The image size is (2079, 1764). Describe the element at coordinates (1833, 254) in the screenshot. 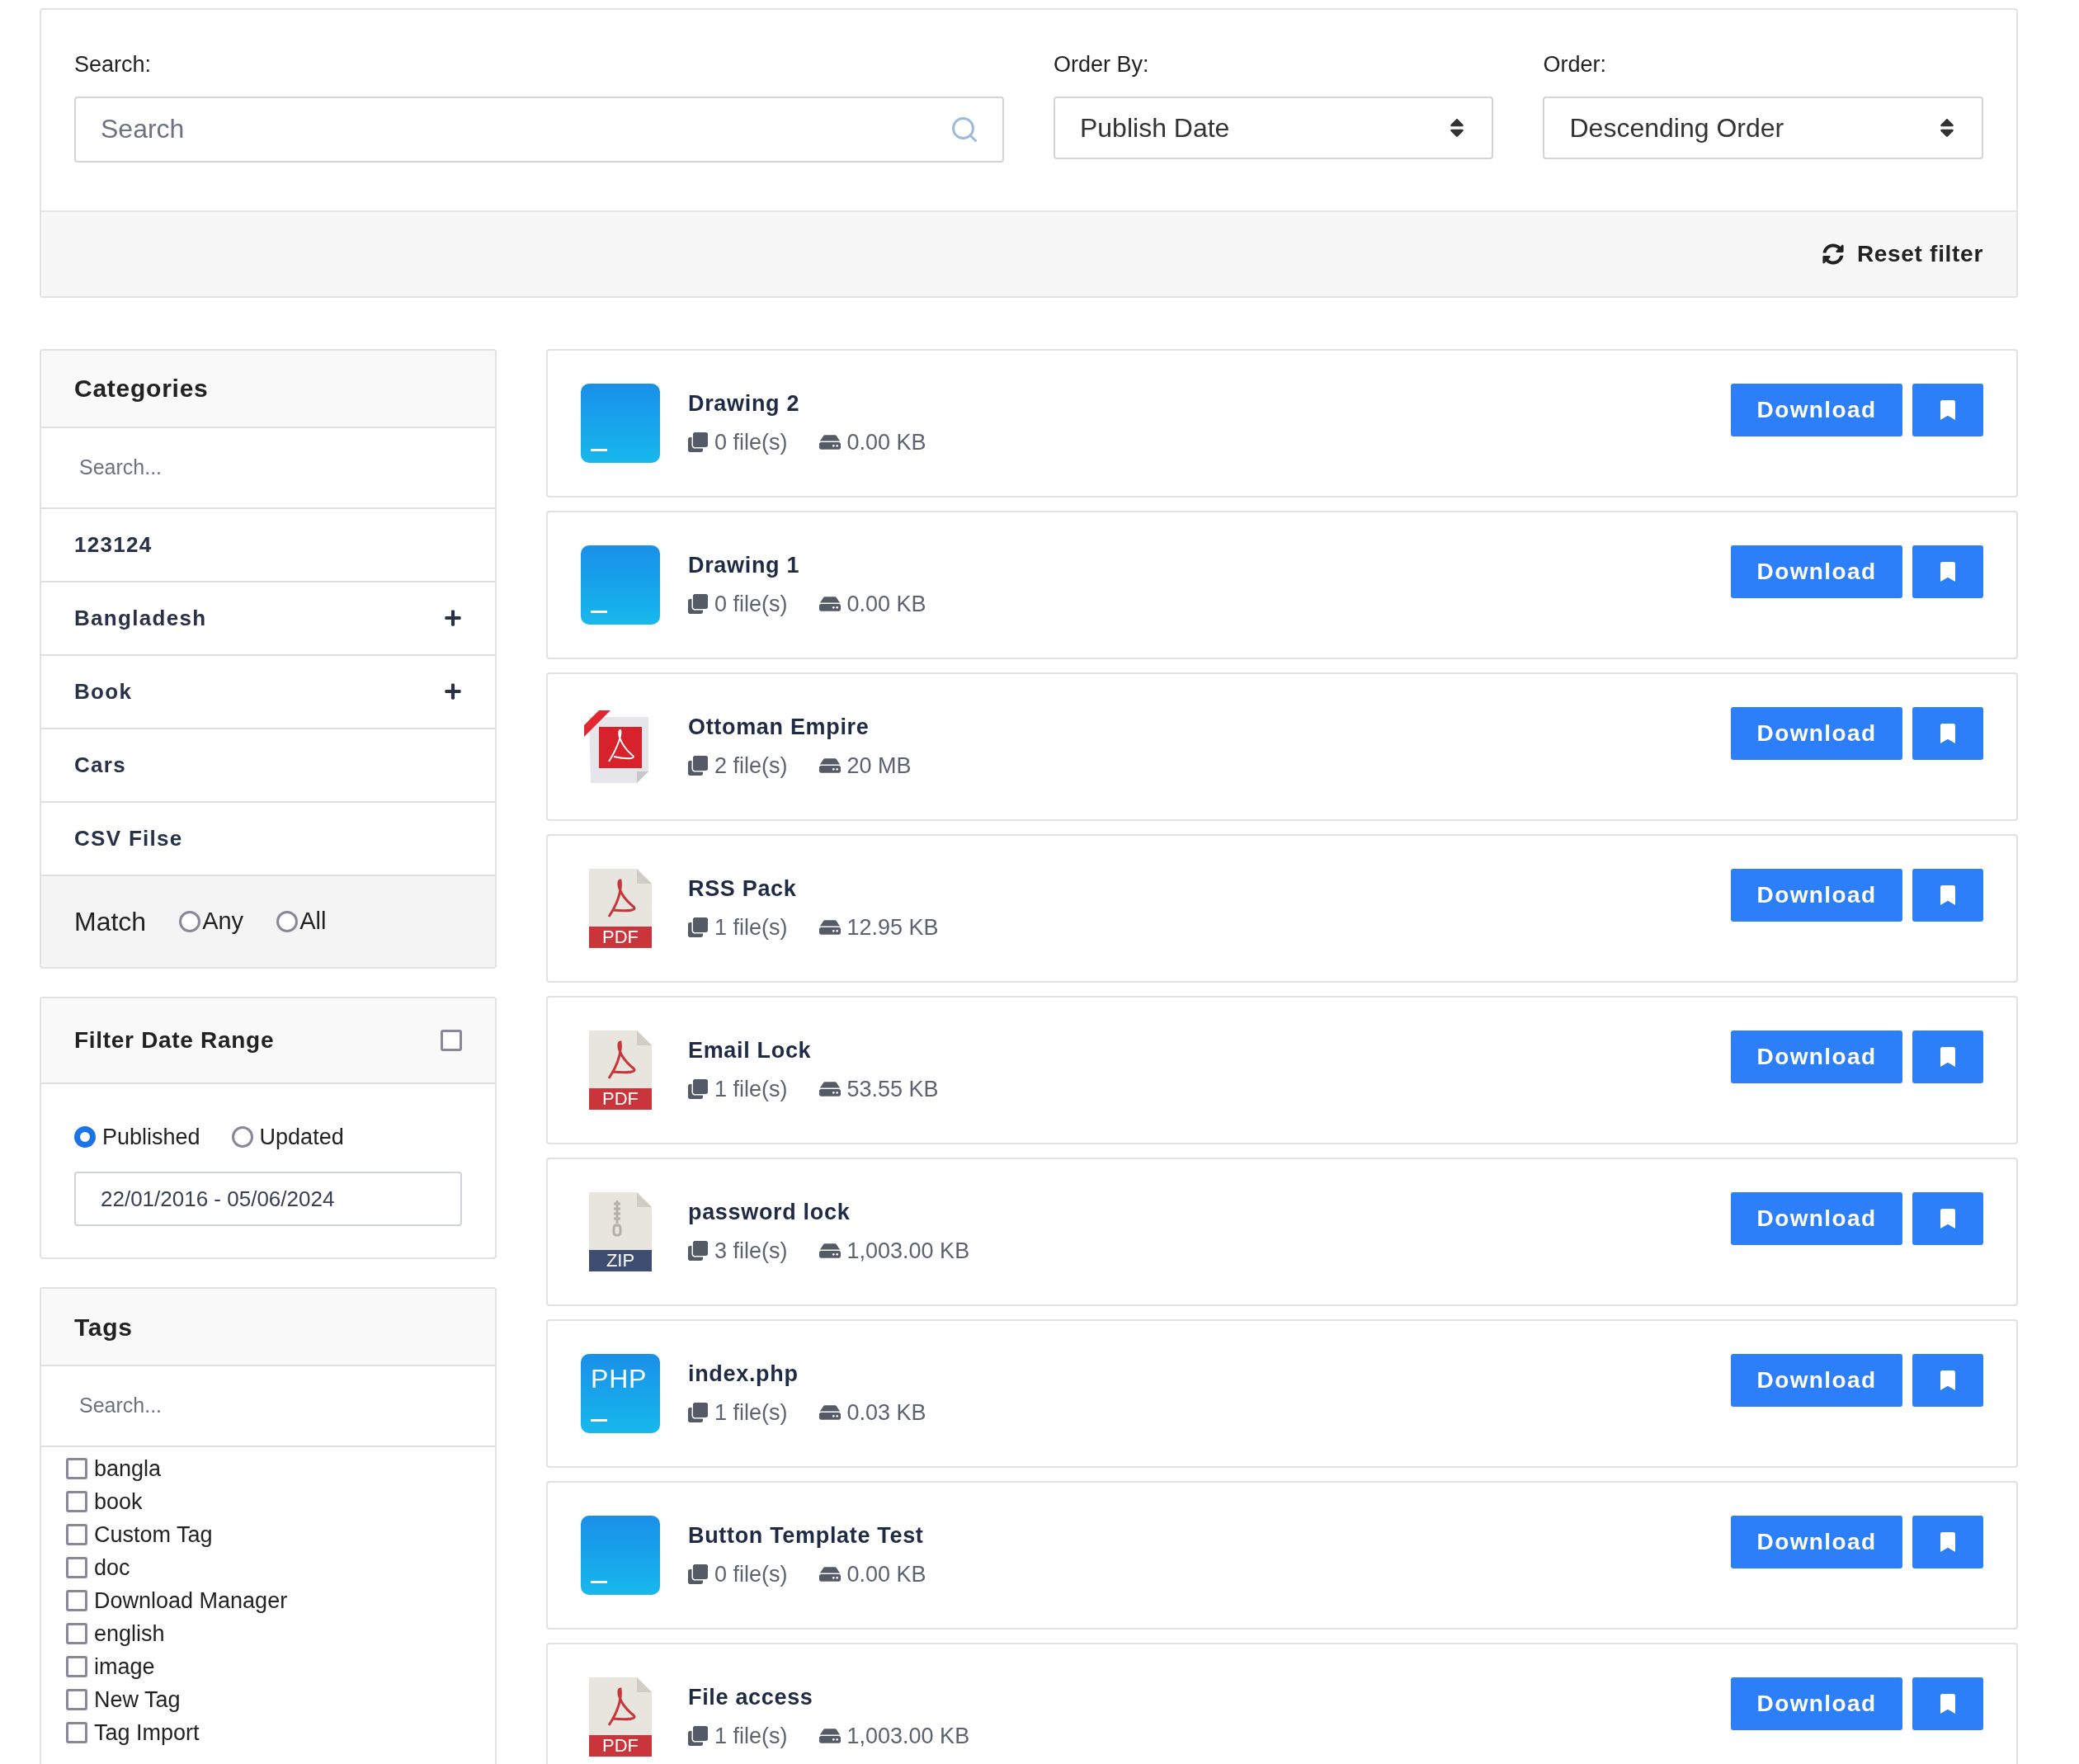

I see `refresh-icon` at that location.